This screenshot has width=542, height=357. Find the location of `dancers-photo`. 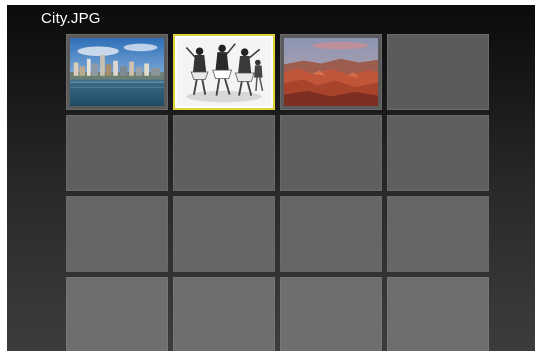

dancers-photo is located at coordinates (224, 72).